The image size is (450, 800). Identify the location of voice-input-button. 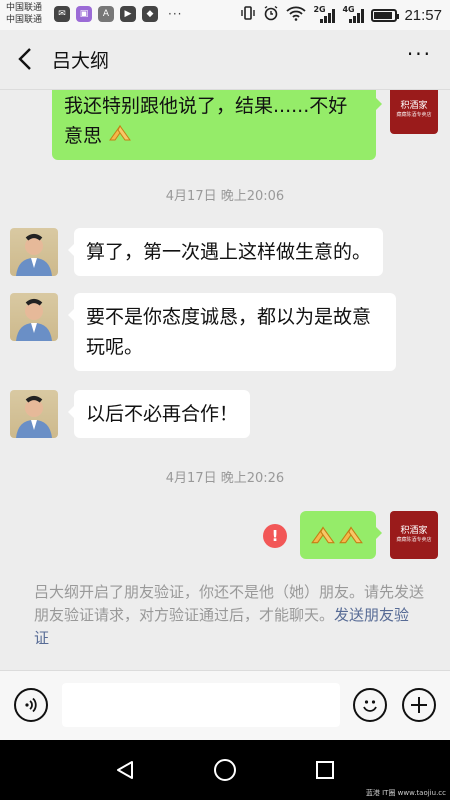
(31, 705).